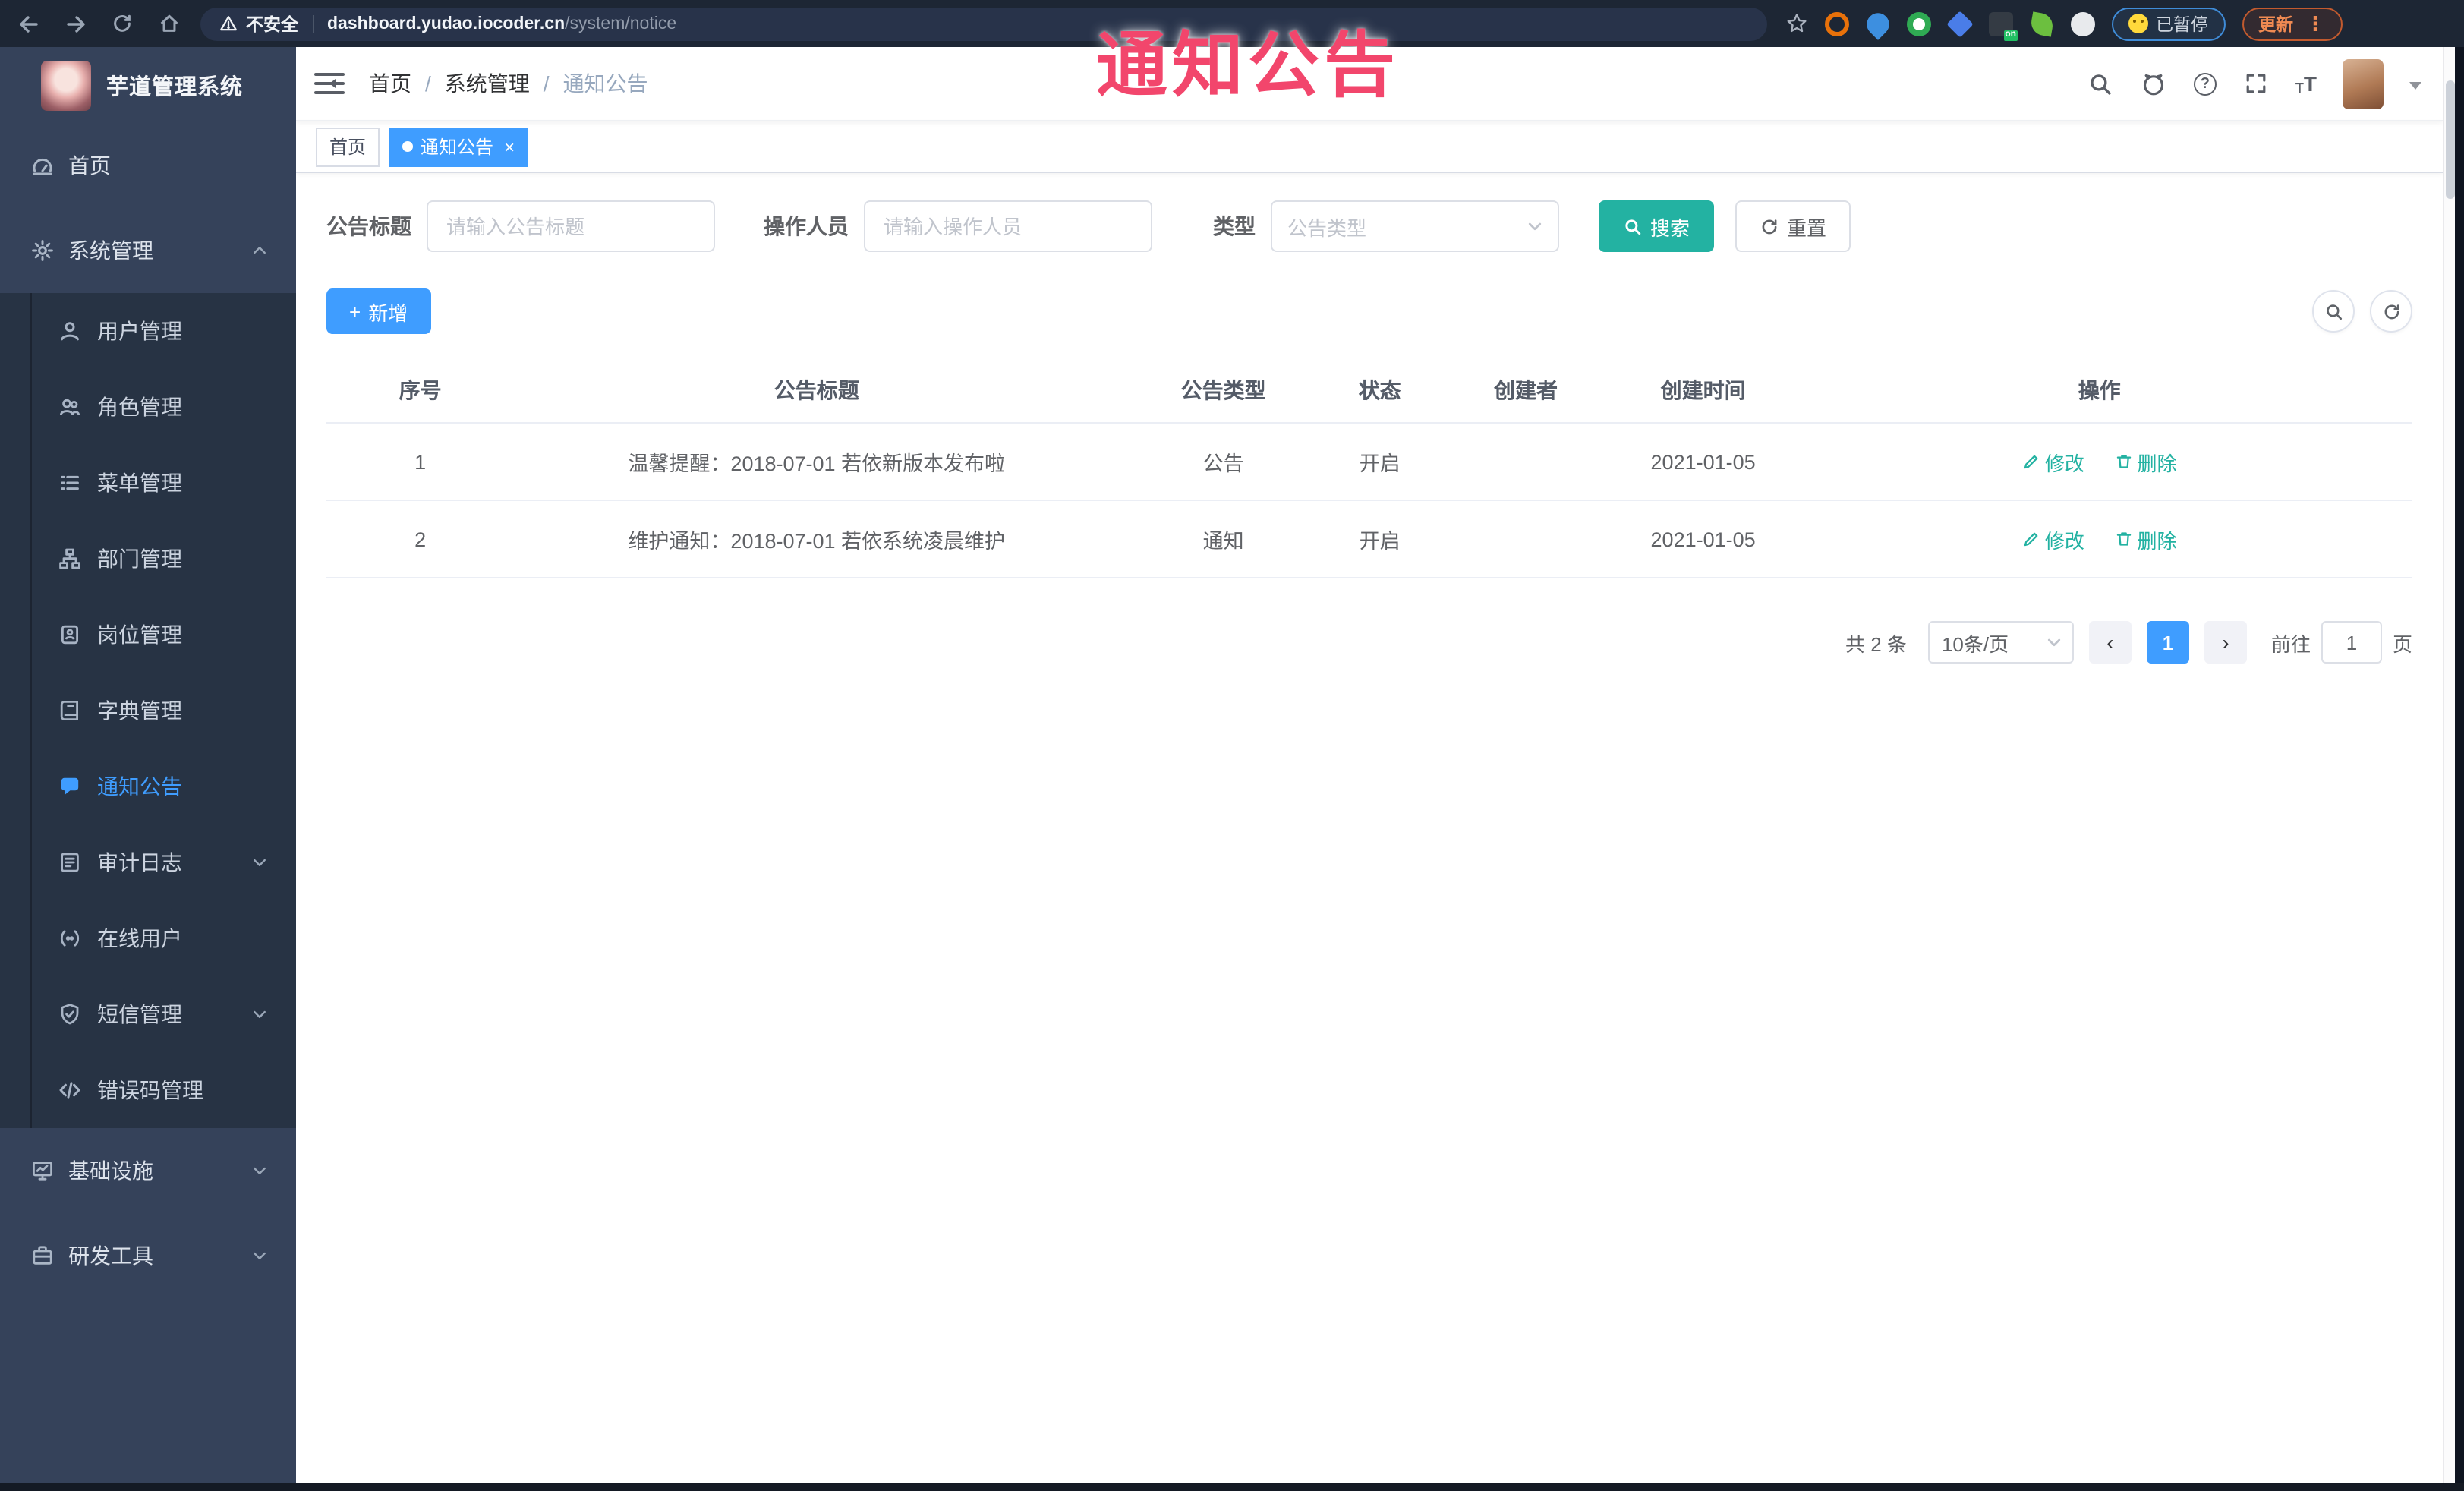 The width and height of the screenshot is (2464, 1491). What do you see at coordinates (1369, 311) in the screenshot?
I see `table-toolbar: + 新增` at bounding box center [1369, 311].